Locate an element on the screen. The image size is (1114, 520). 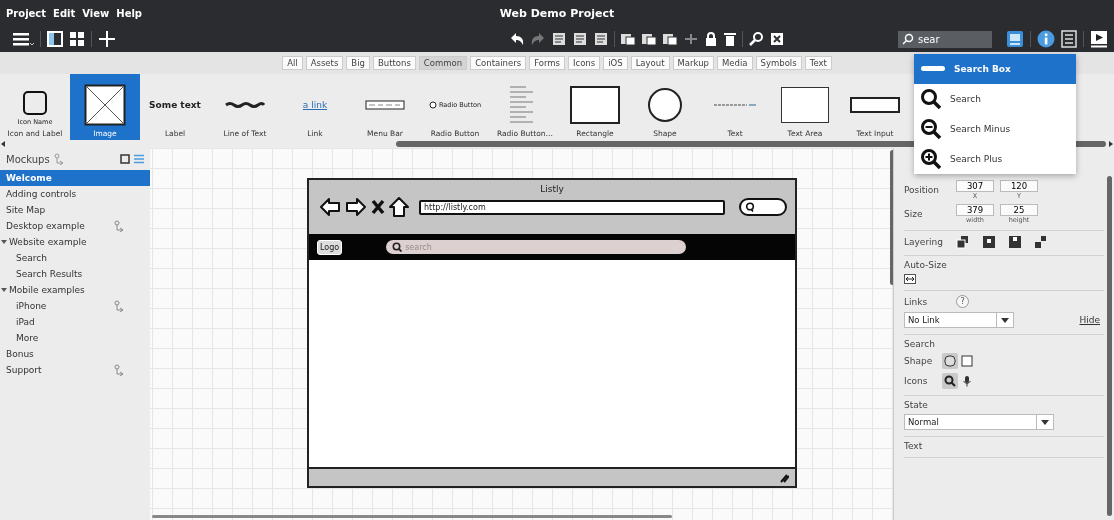
play-icon is located at coordinates (1099, 39).